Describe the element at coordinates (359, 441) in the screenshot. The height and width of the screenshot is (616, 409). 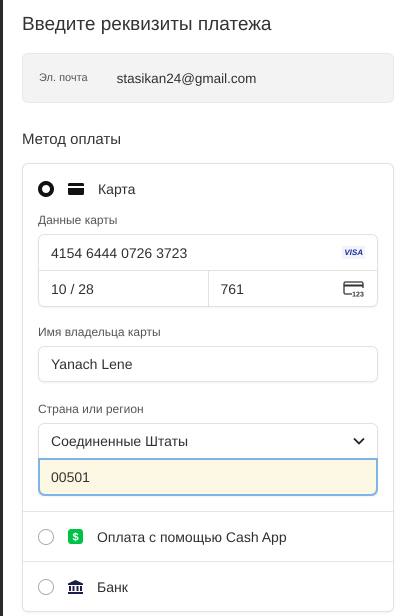
I see `chevron-down-icon` at that location.